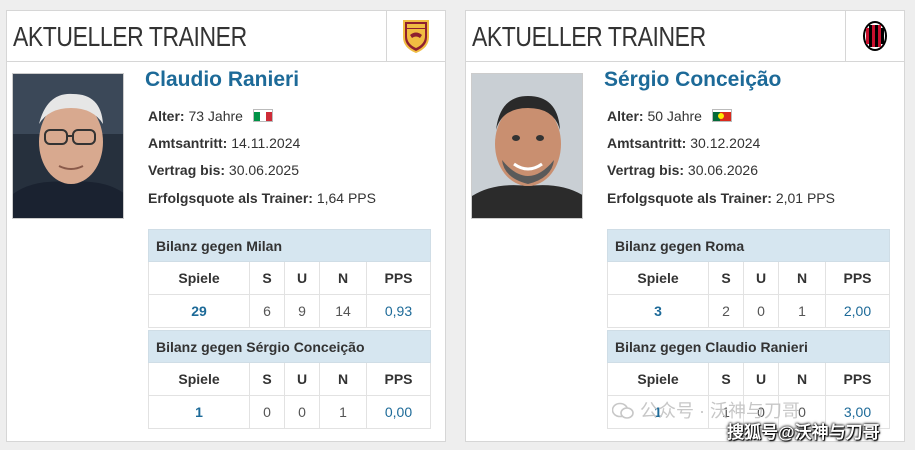 This screenshot has height=450, width=915. What do you see at coordinates (289, 245) in the screenshot?
I see `table-heading: Bilanz gegen Milan` at bounding box center [289, 245].